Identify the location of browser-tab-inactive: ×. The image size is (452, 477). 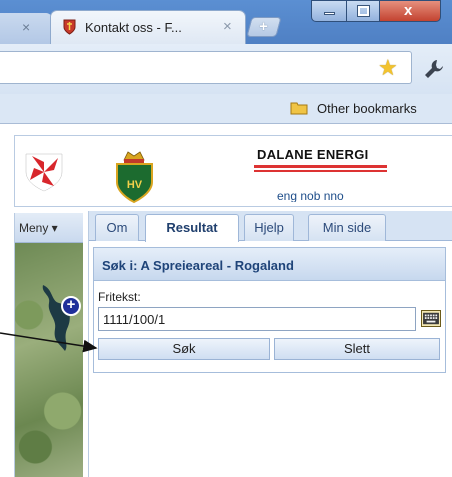
(26, 28).